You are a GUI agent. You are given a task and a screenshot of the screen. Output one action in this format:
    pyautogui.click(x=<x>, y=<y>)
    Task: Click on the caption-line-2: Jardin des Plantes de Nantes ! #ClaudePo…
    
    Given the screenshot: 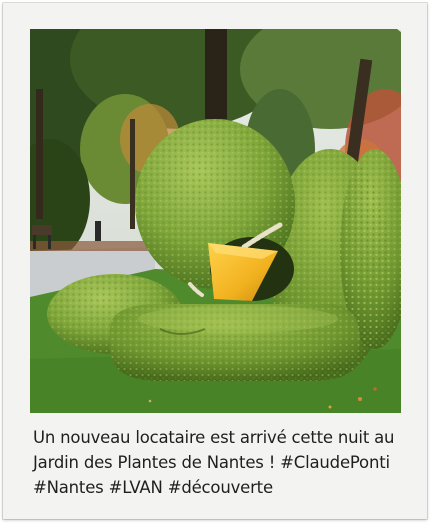 What is the action you would take?
    pyautogui.click(x=211, y=462)
    